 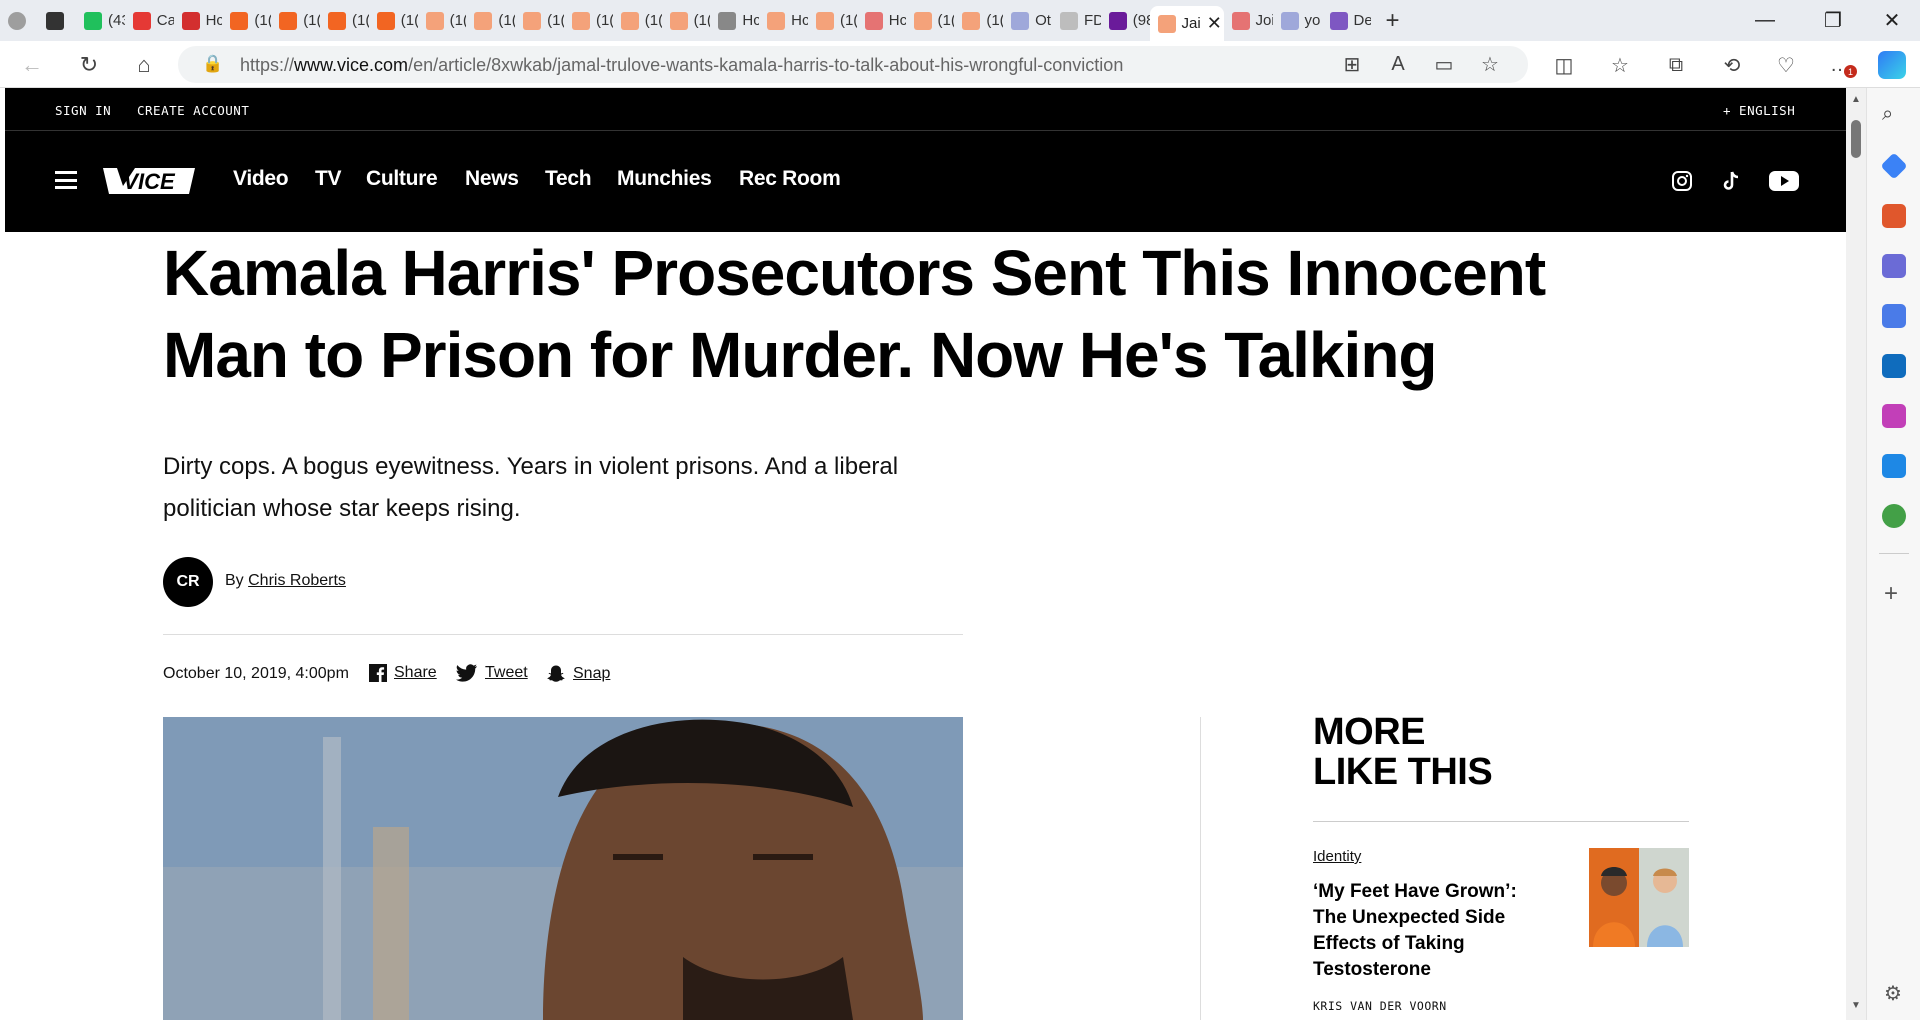 What do you see at coordinates (1186, 23) in the screenshot?
I see `tab-active: Jai ✕` at bounding box center [1186, 23].